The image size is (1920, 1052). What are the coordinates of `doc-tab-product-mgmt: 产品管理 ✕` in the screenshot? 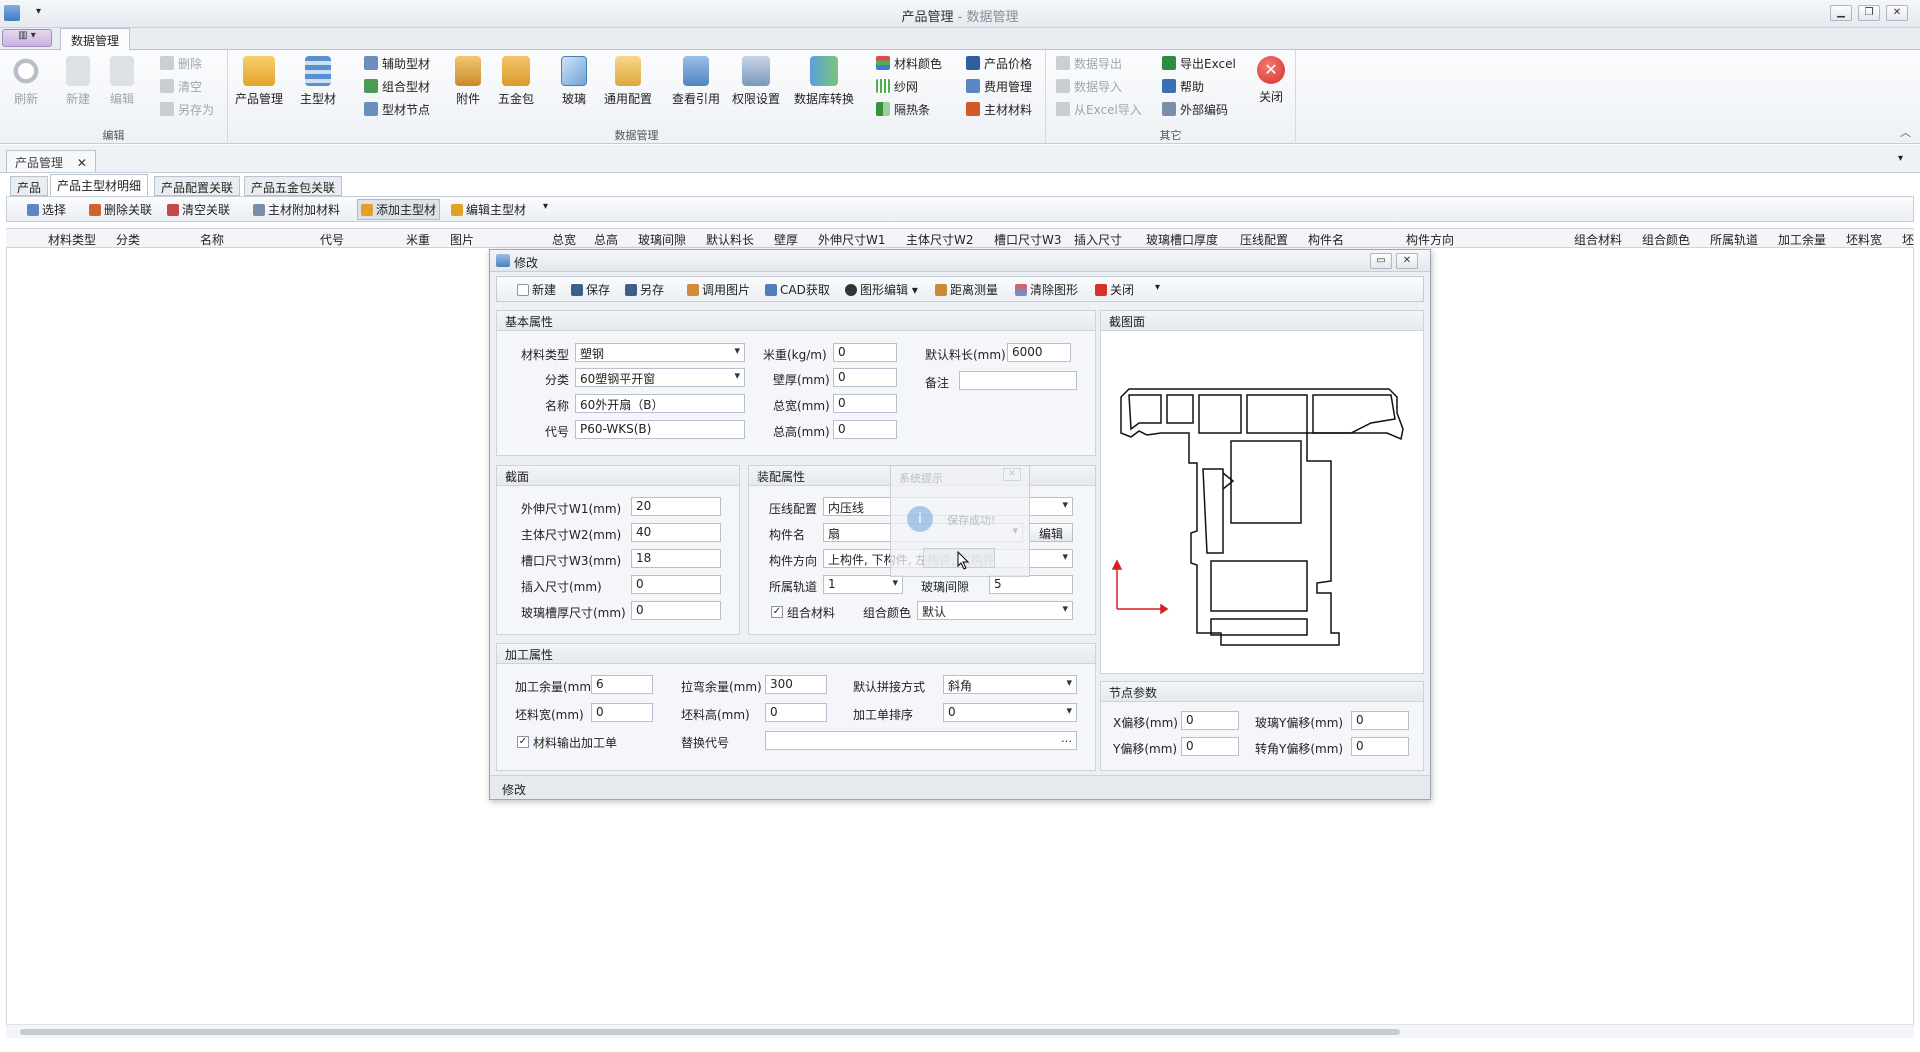 It's located at (51, 161).